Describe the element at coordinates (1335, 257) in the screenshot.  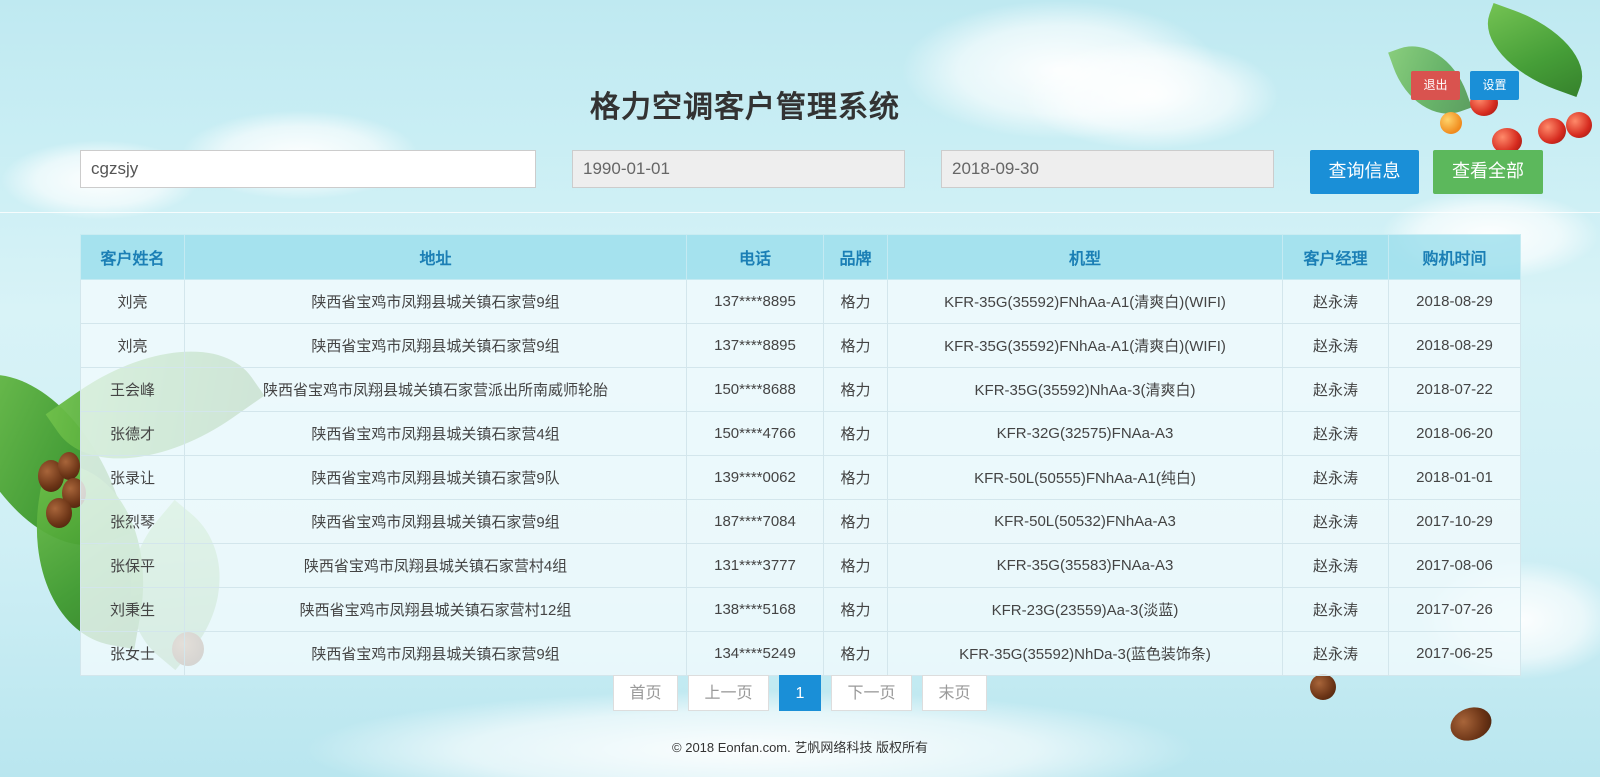
I see `column-header-manager: 客户经理` at that location.